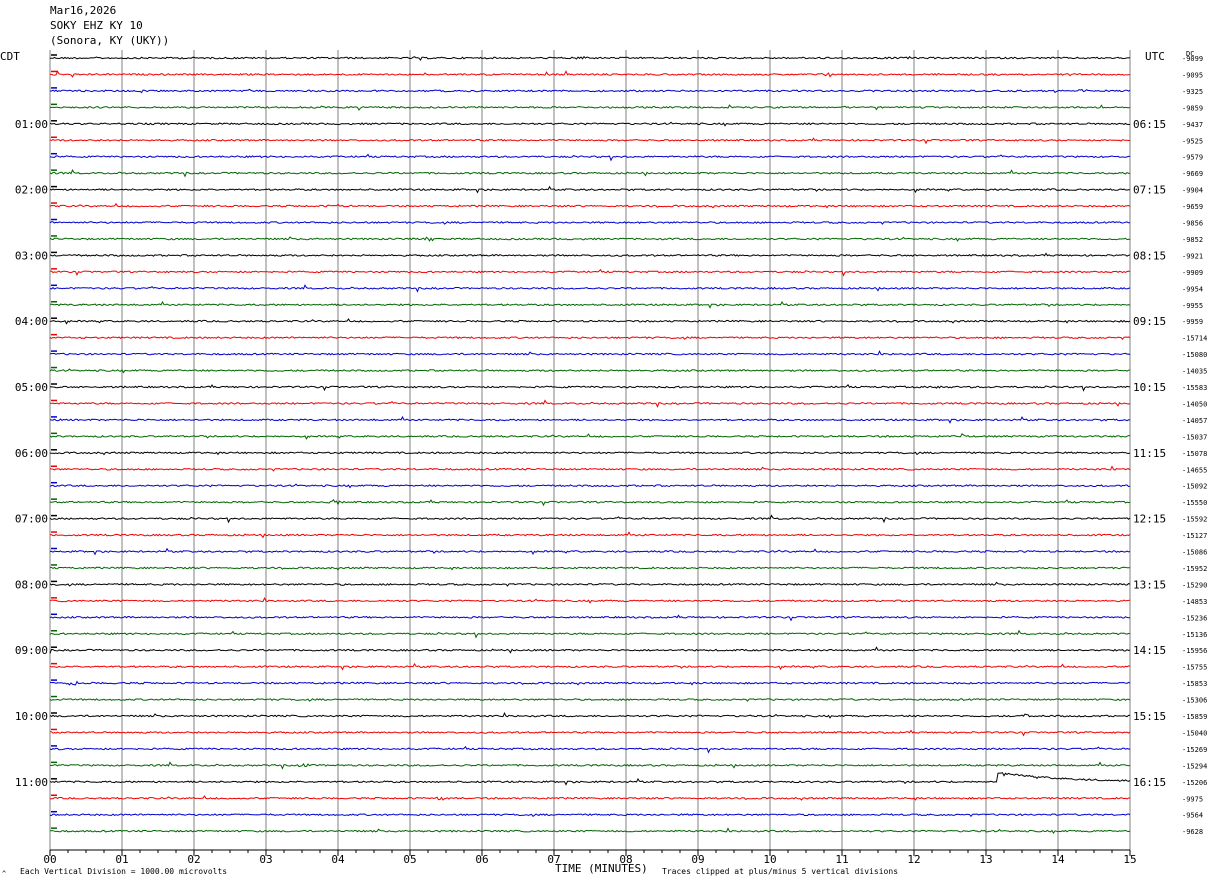 The image size is (1210, 886). What do you see at coordinates (31, 716) in the screenshot?
I see `cdt-hour-label: 10:00` at bounding box center [31, 716].